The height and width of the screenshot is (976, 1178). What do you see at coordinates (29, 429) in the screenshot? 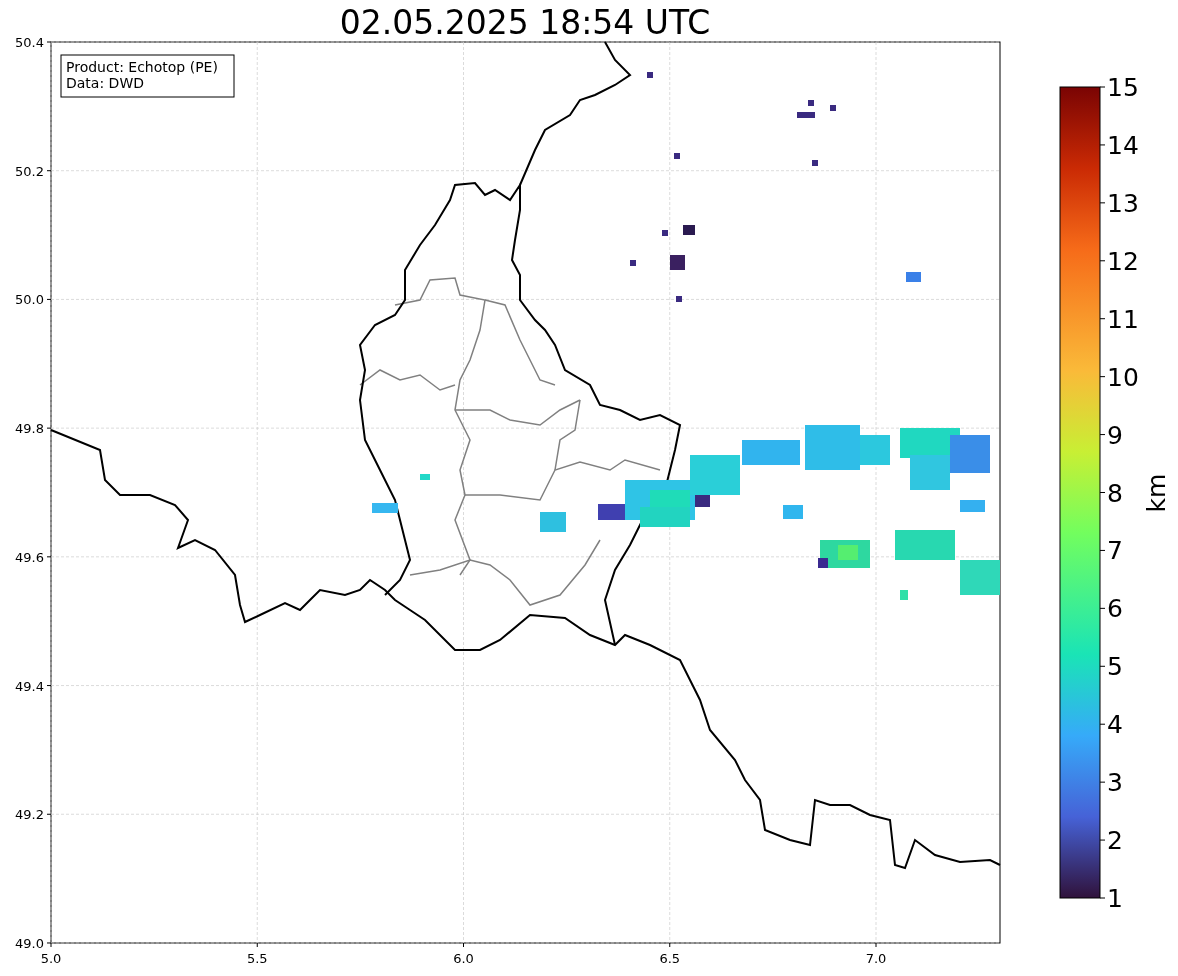
I see `axis-tick-label: 49.8` at bounding box center [29, 429].